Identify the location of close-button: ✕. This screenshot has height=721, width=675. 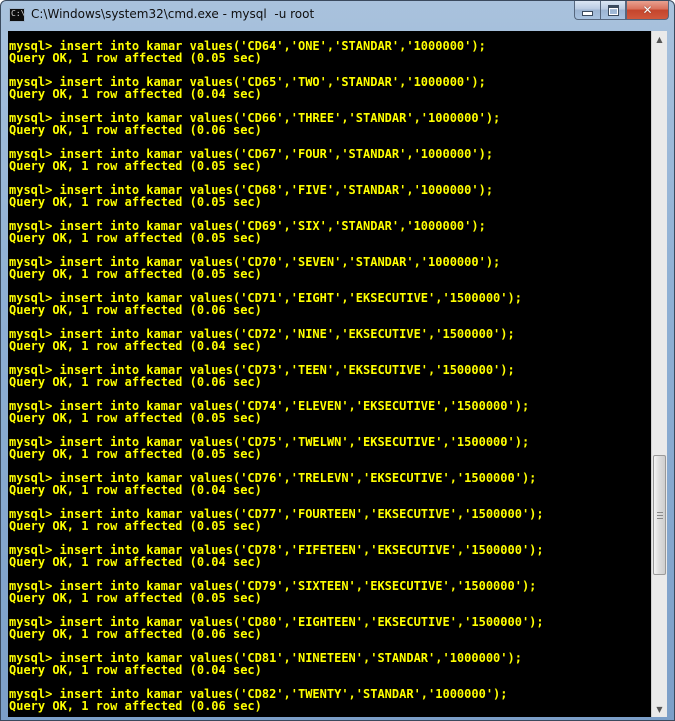
(647, 10).